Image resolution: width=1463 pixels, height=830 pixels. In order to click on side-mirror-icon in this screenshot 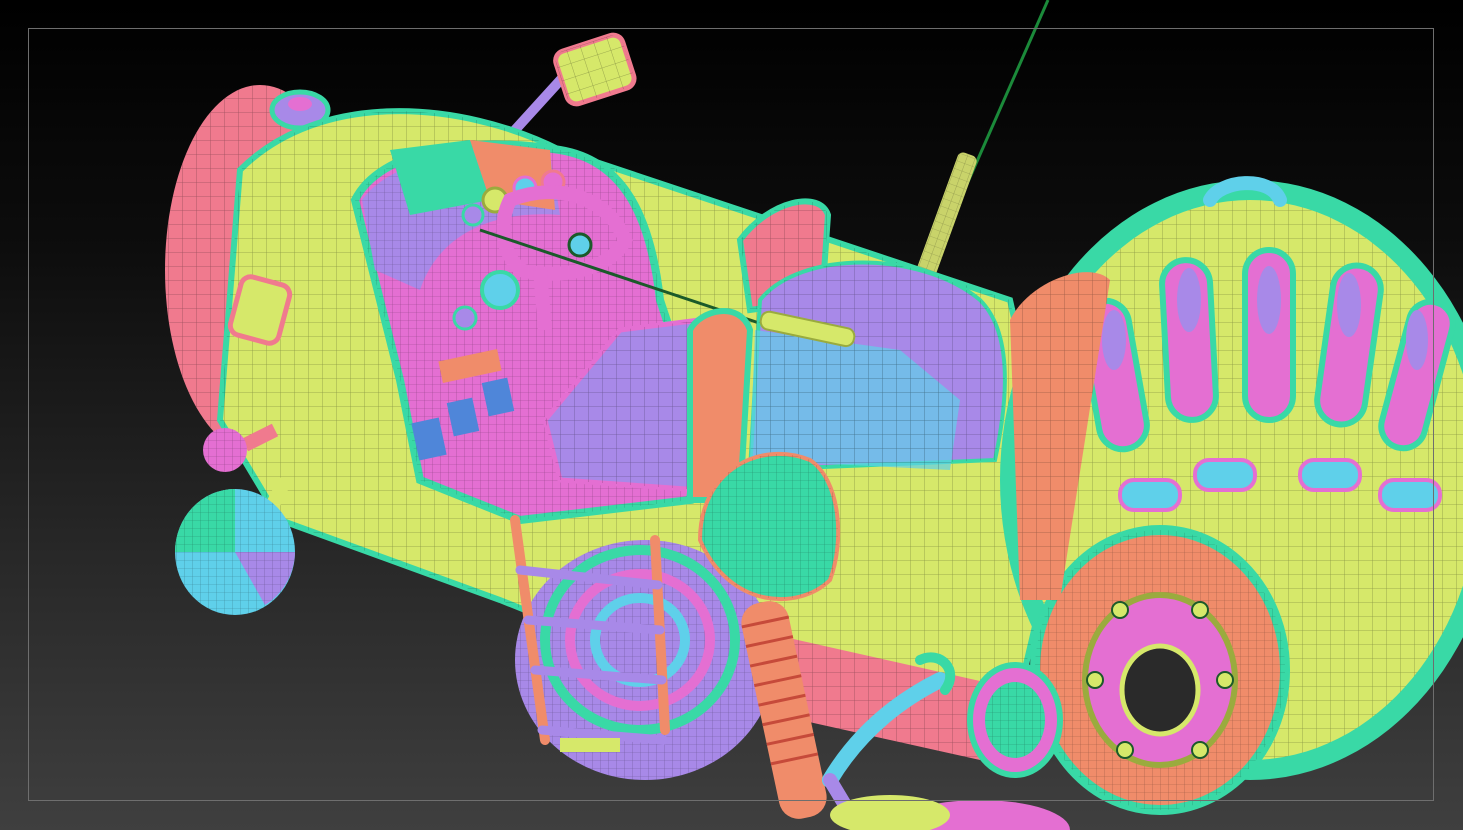, I will do `click(573, 83)`.